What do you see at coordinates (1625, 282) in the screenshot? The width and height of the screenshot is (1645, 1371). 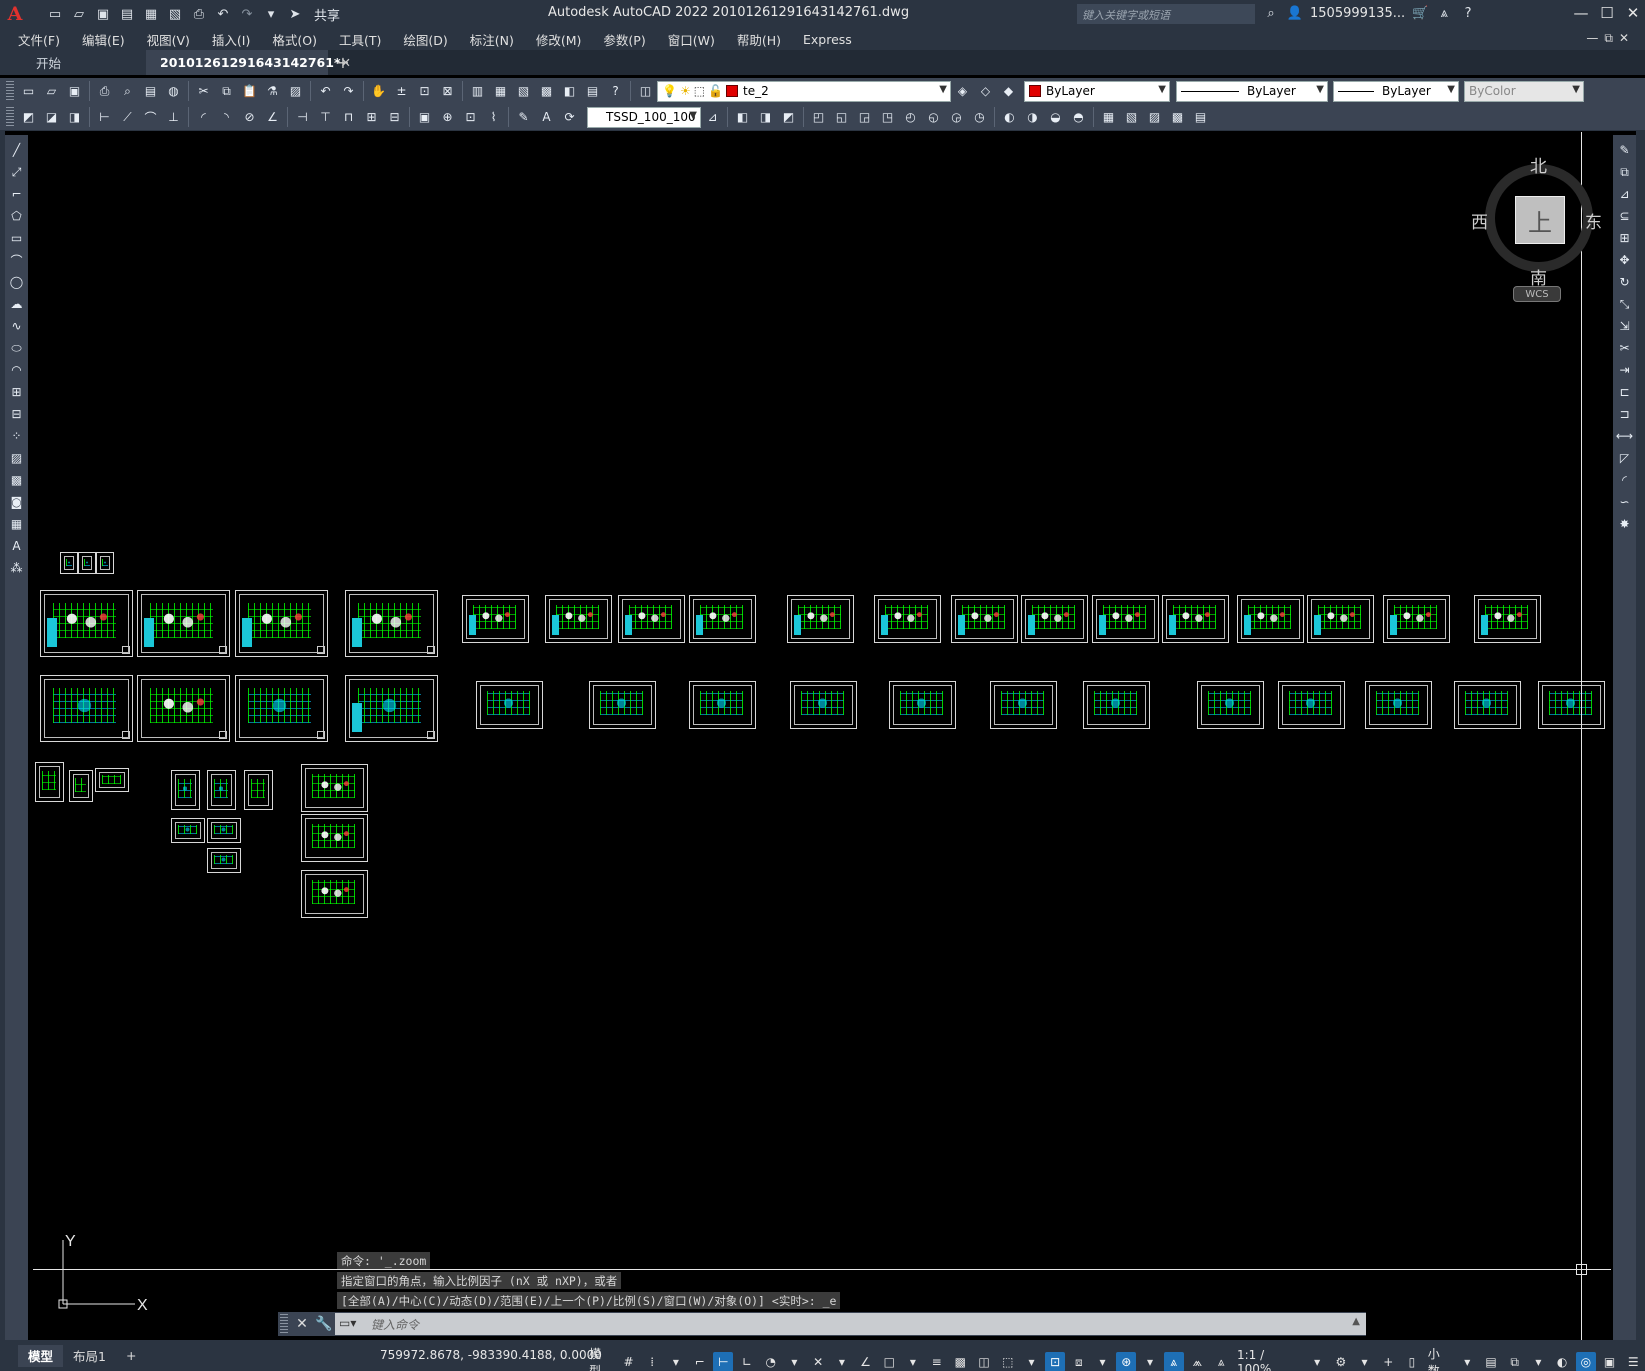 I see `rotate-icon: ↻` at bounding box center [1625, 282].